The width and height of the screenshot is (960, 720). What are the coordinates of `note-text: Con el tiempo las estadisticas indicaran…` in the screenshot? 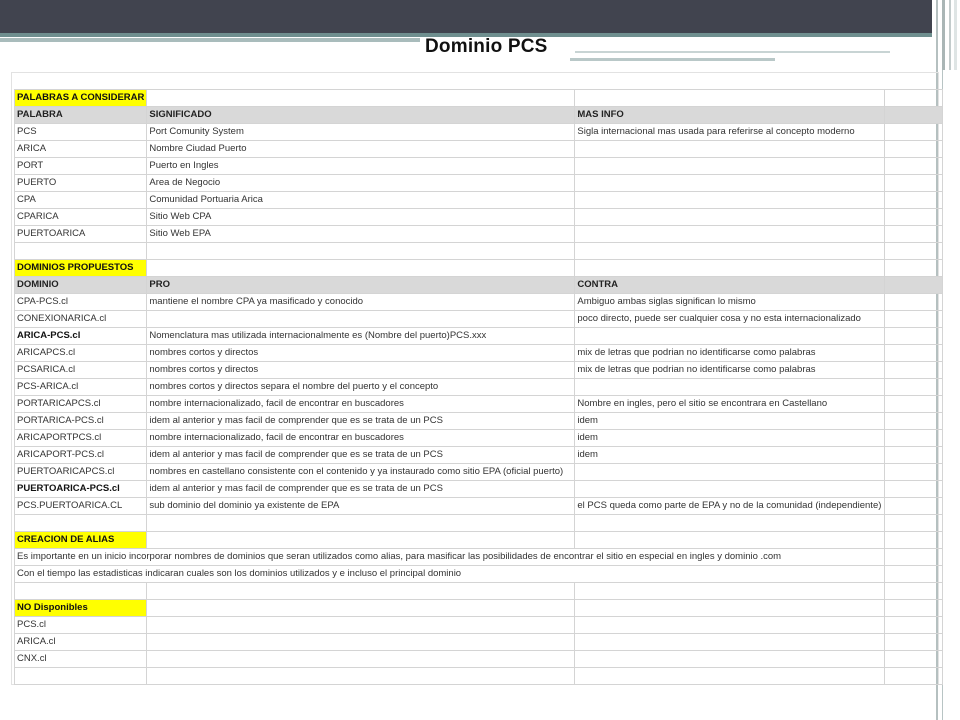 It's located at (449, 574).